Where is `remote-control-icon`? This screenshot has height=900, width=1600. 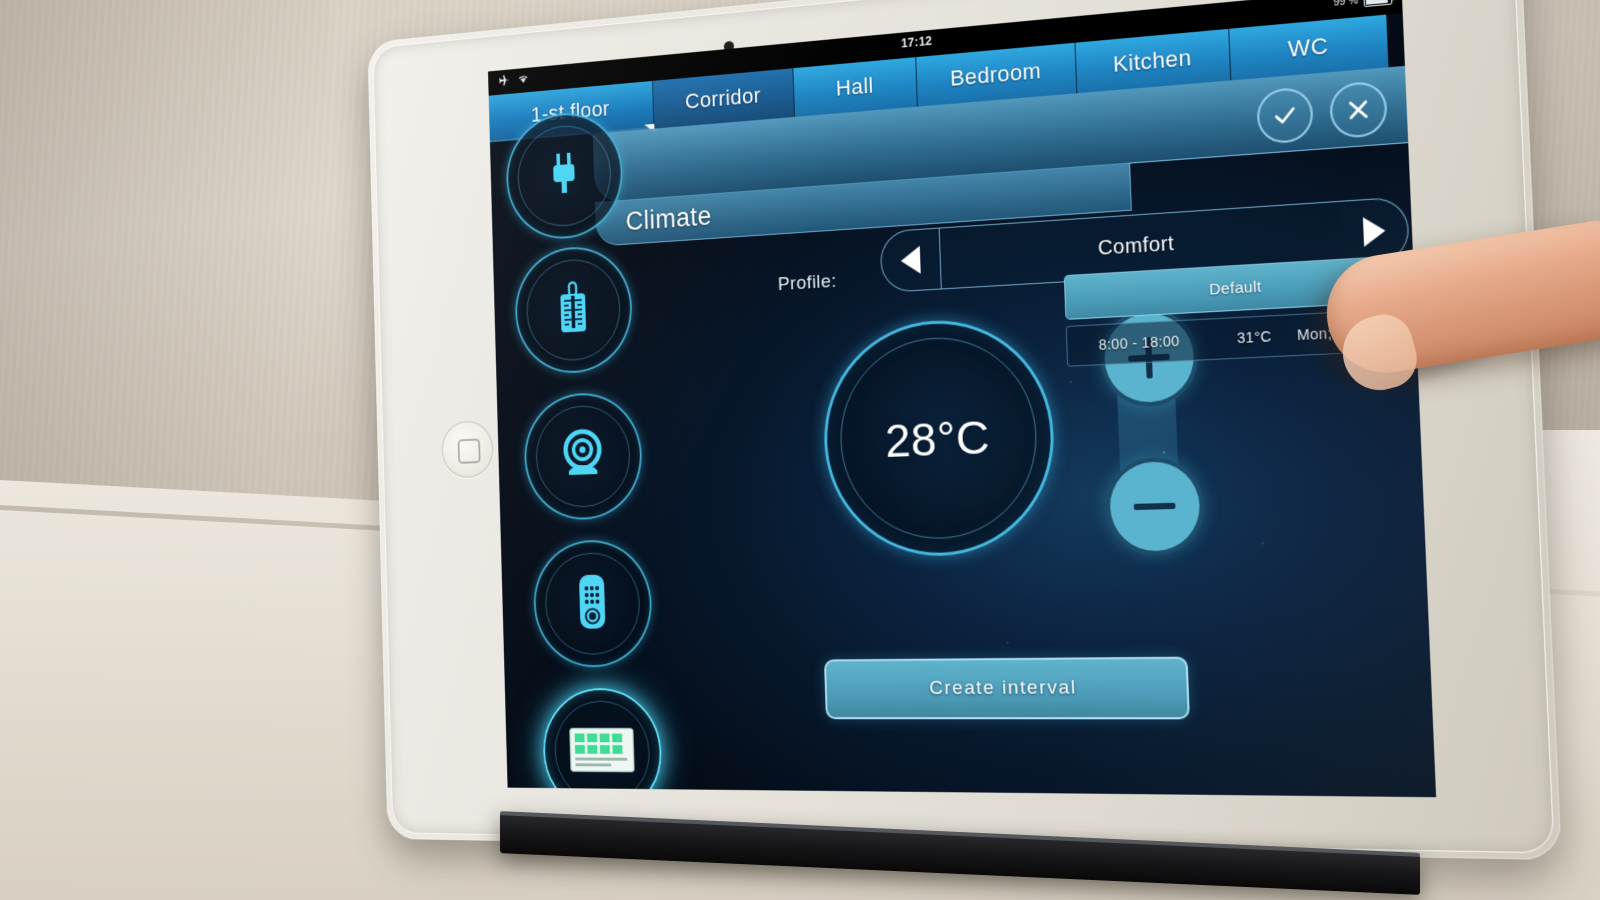
remote-control-icon is located at coordinates (592, 603).